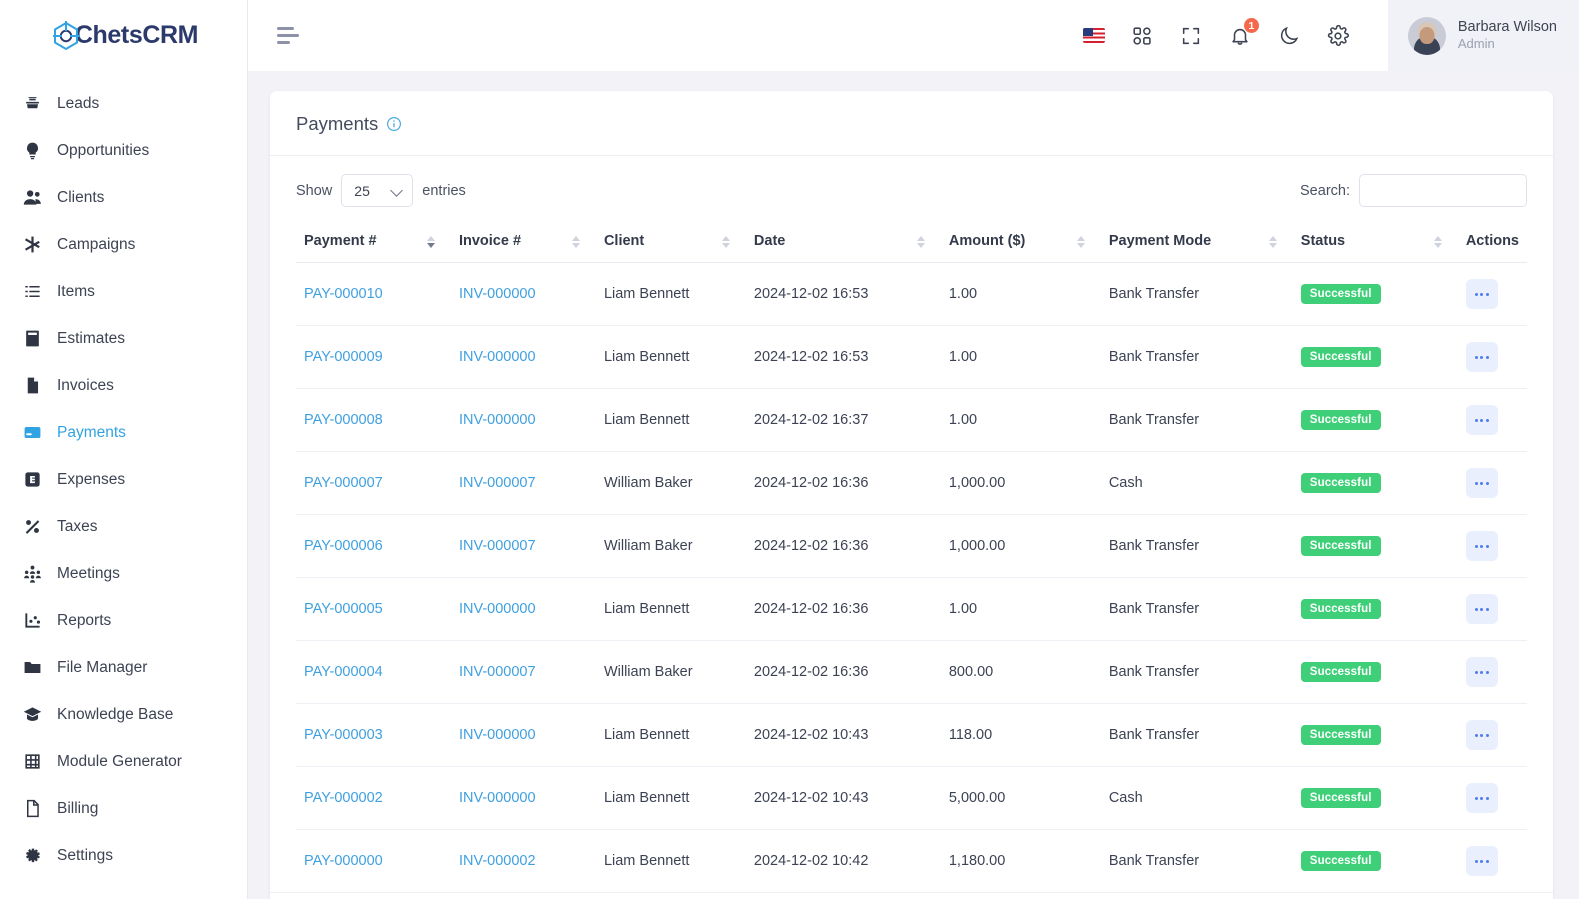 The image size is (1579, 899). I want to click on column-header-payment-number: Payment #, so click(373, 242).